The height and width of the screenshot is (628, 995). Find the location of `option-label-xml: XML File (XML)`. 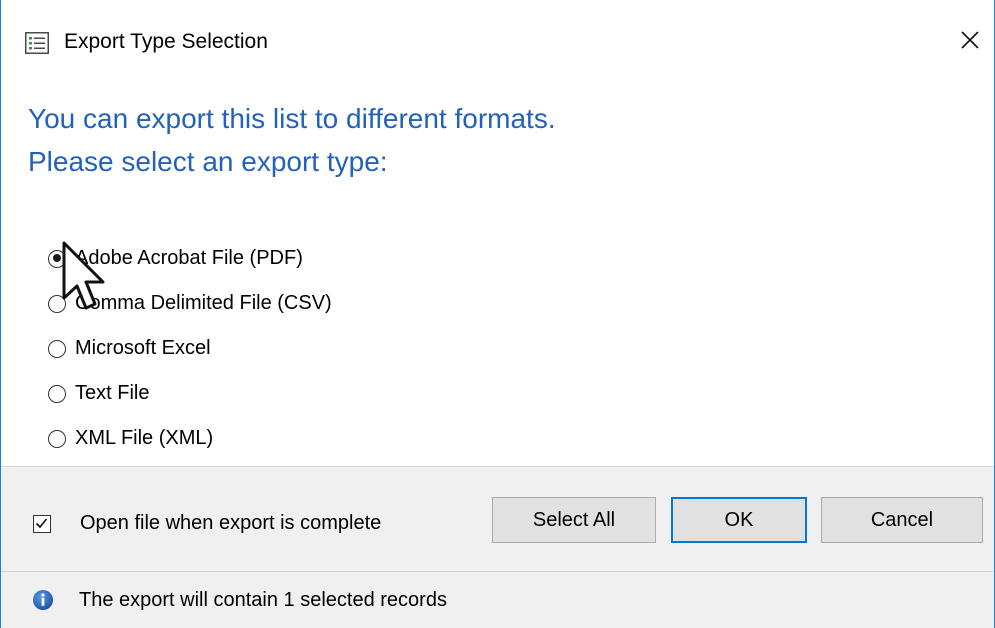

option-label-xml: XML File (XML) is located at coordinates (144, 438).